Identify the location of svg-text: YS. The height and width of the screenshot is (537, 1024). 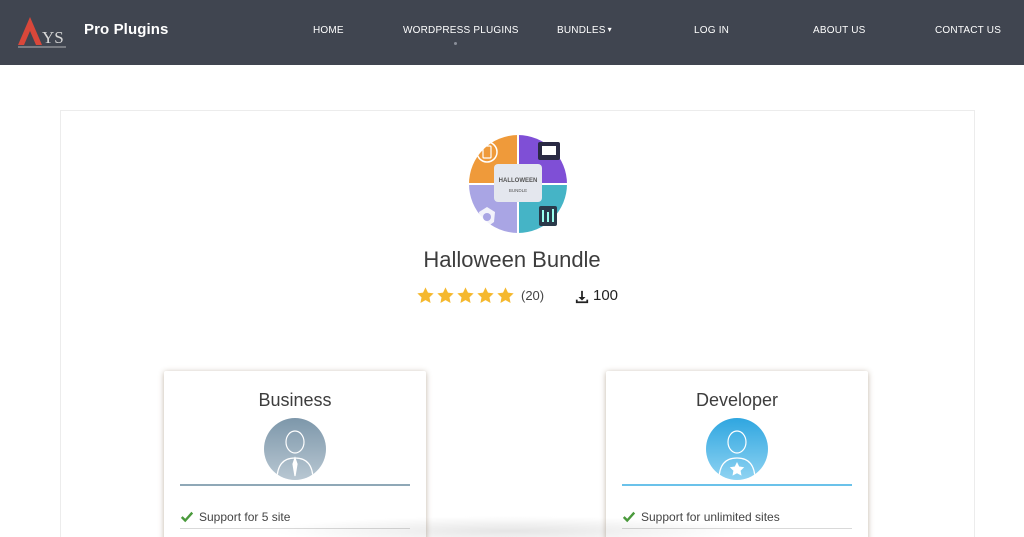
(53, 37).